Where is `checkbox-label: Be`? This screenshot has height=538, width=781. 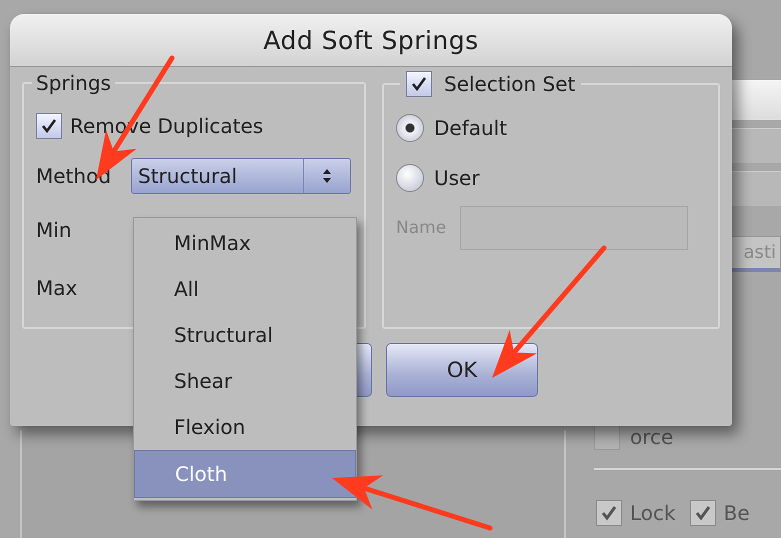 checkbox-label: Be is located at coordinates (737, 513).